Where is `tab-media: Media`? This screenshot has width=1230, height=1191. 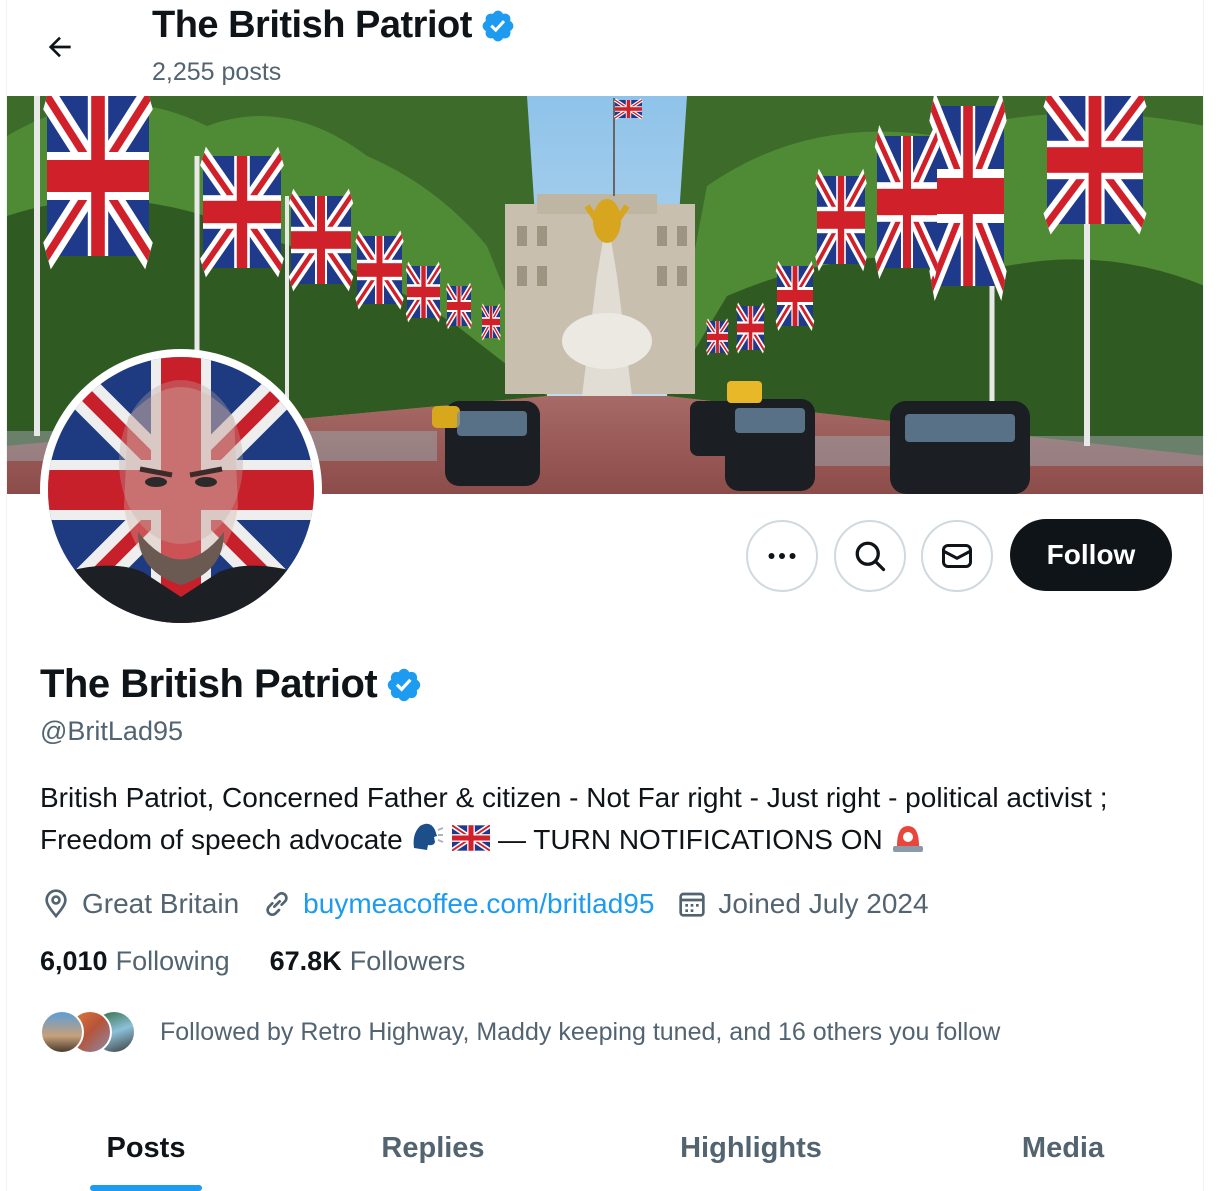 tab-media: Media is located at coordinates (1062, 1148).